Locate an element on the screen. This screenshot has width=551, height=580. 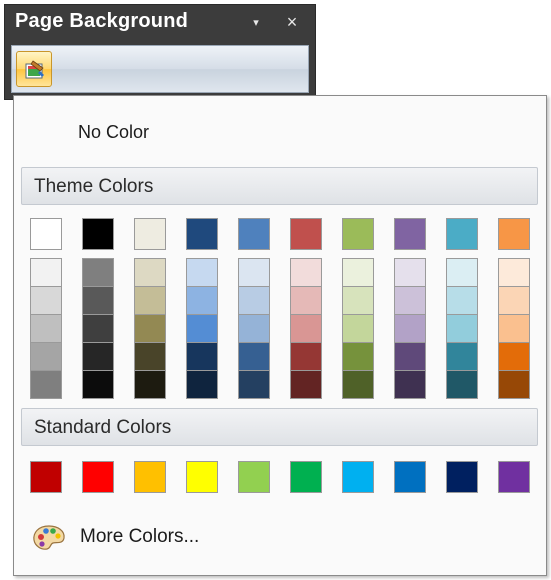
page-background-paint-icon is located at coordinates (34, 69).